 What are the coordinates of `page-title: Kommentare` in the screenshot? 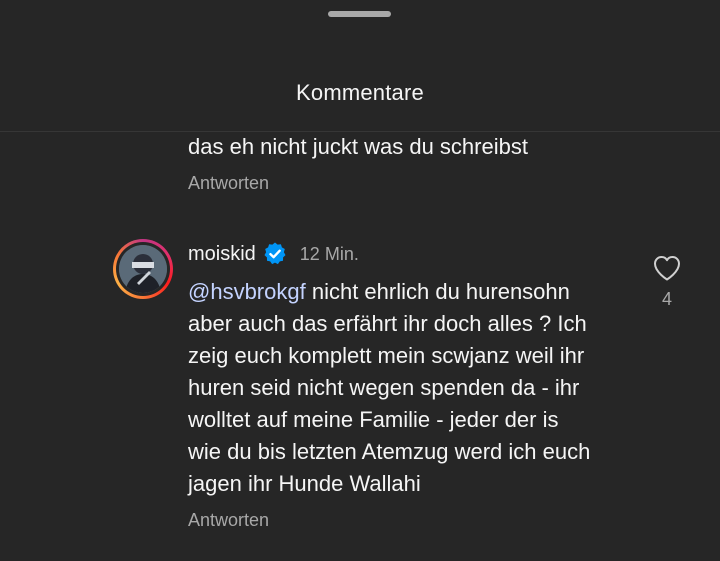 It's located at (360, 92).